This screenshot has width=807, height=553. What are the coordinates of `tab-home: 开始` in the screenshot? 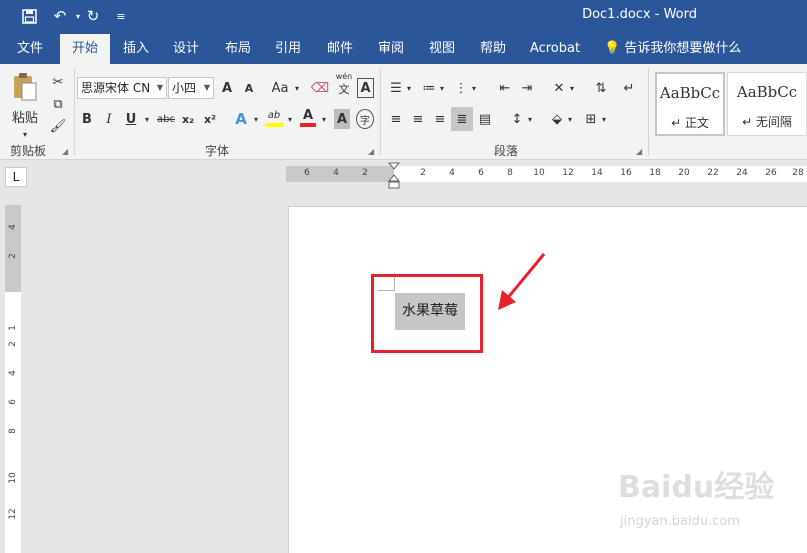 It's located at (85, 49).